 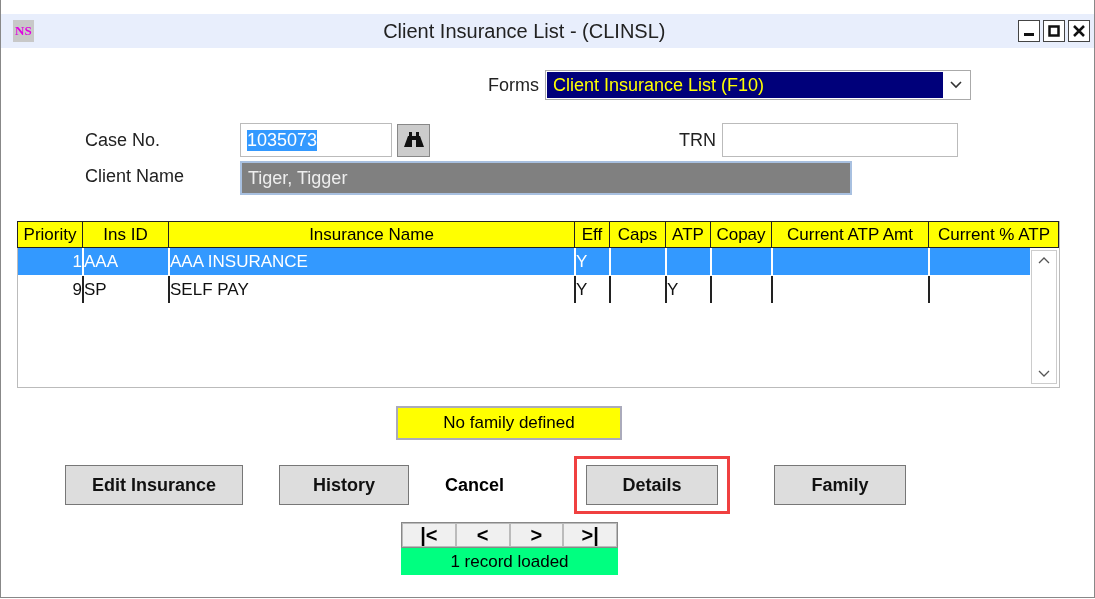 What do you see at coordinates (513, 85) in the screenshot?
I see `forms-label: Forms` at bounding box center [513, 85].